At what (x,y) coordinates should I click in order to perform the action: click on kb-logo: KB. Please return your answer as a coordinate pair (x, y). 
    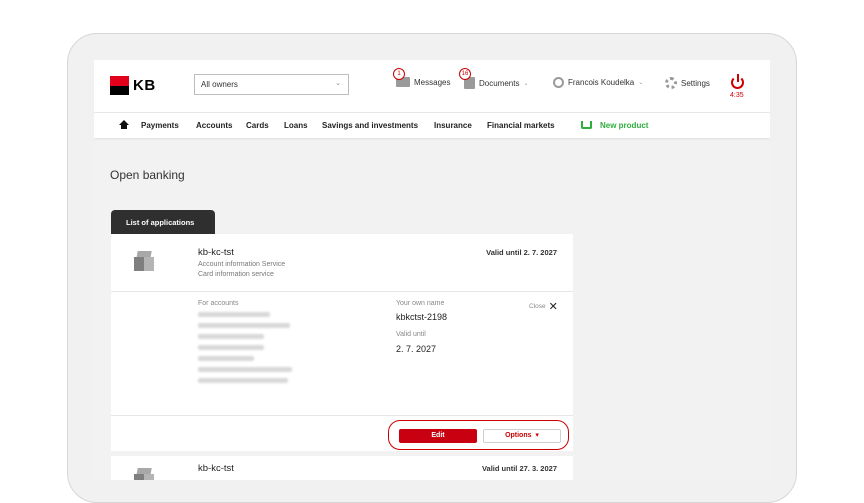
    Looking at the image, I should click on (133, 85).